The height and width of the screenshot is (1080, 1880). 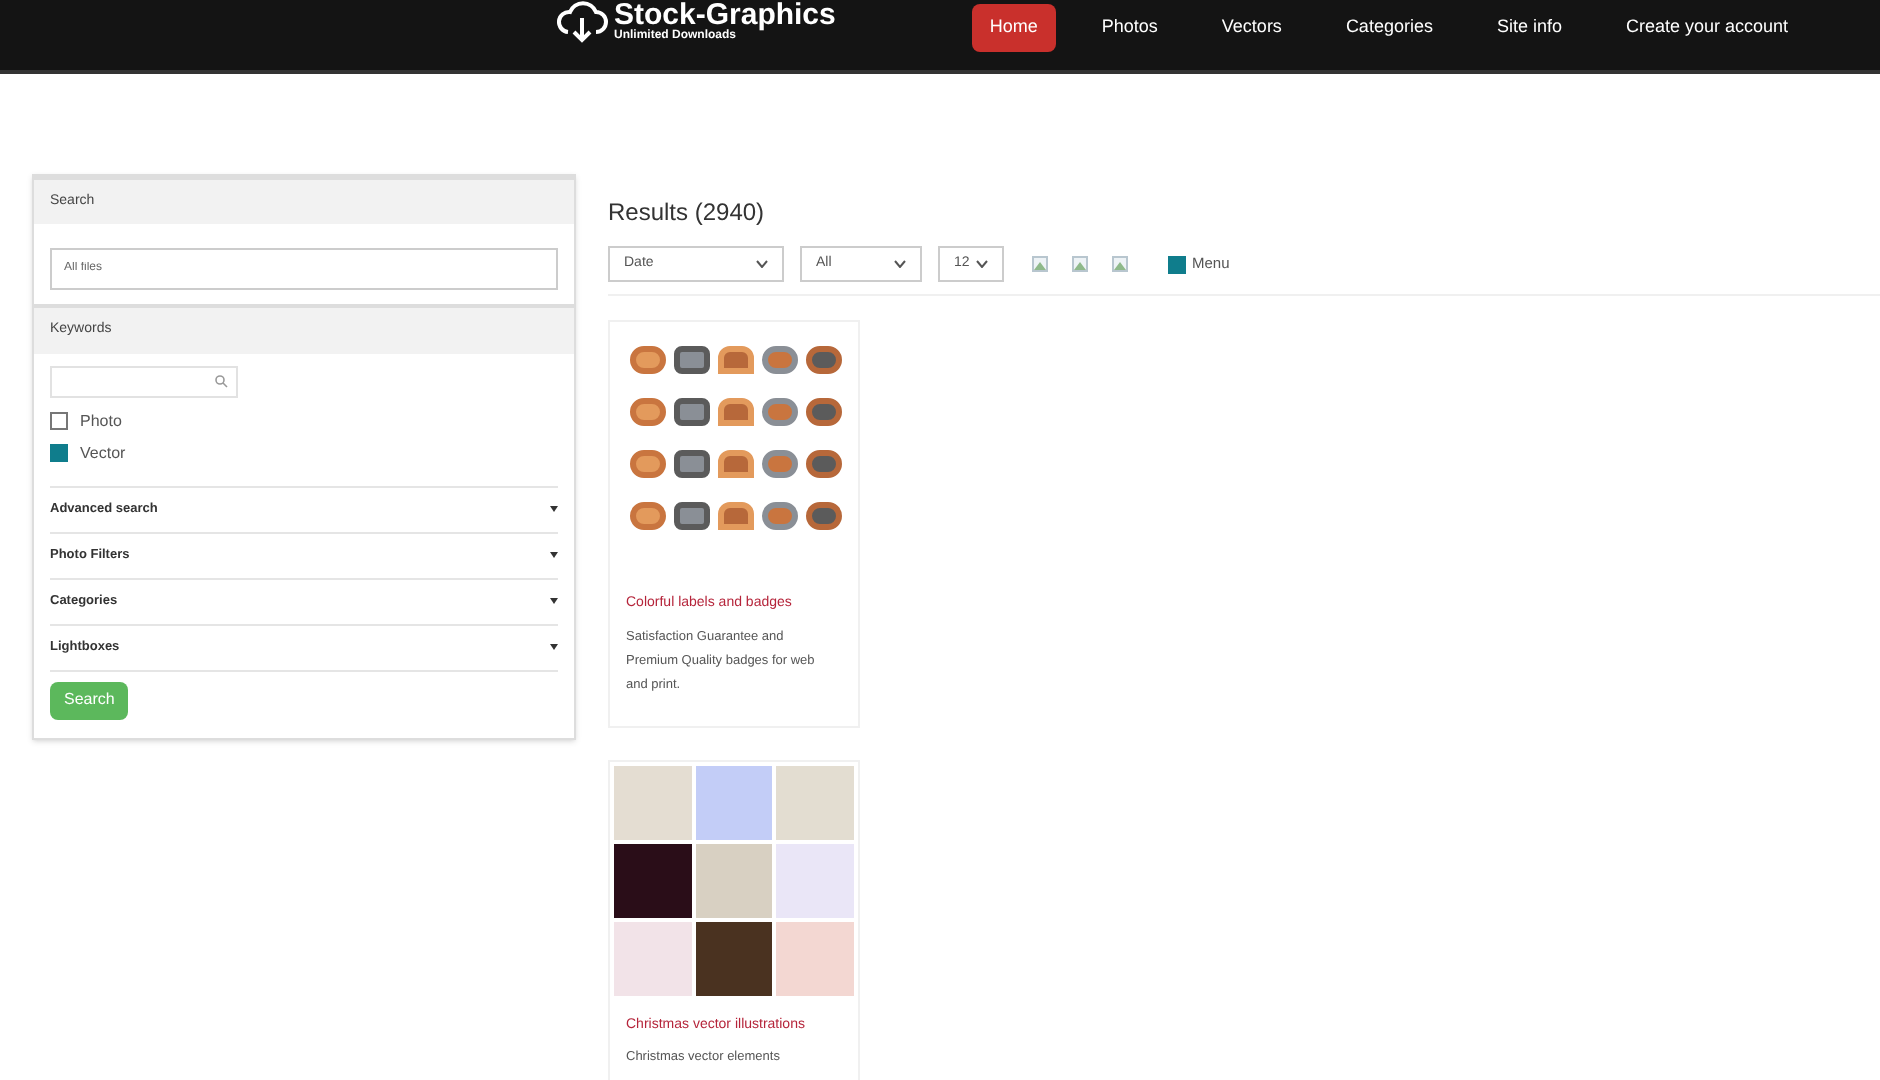 What do you see at coordinates (1529, 27) in the screenshot?
I see `nav-link: Site info` at bounding box center [1529, 27].